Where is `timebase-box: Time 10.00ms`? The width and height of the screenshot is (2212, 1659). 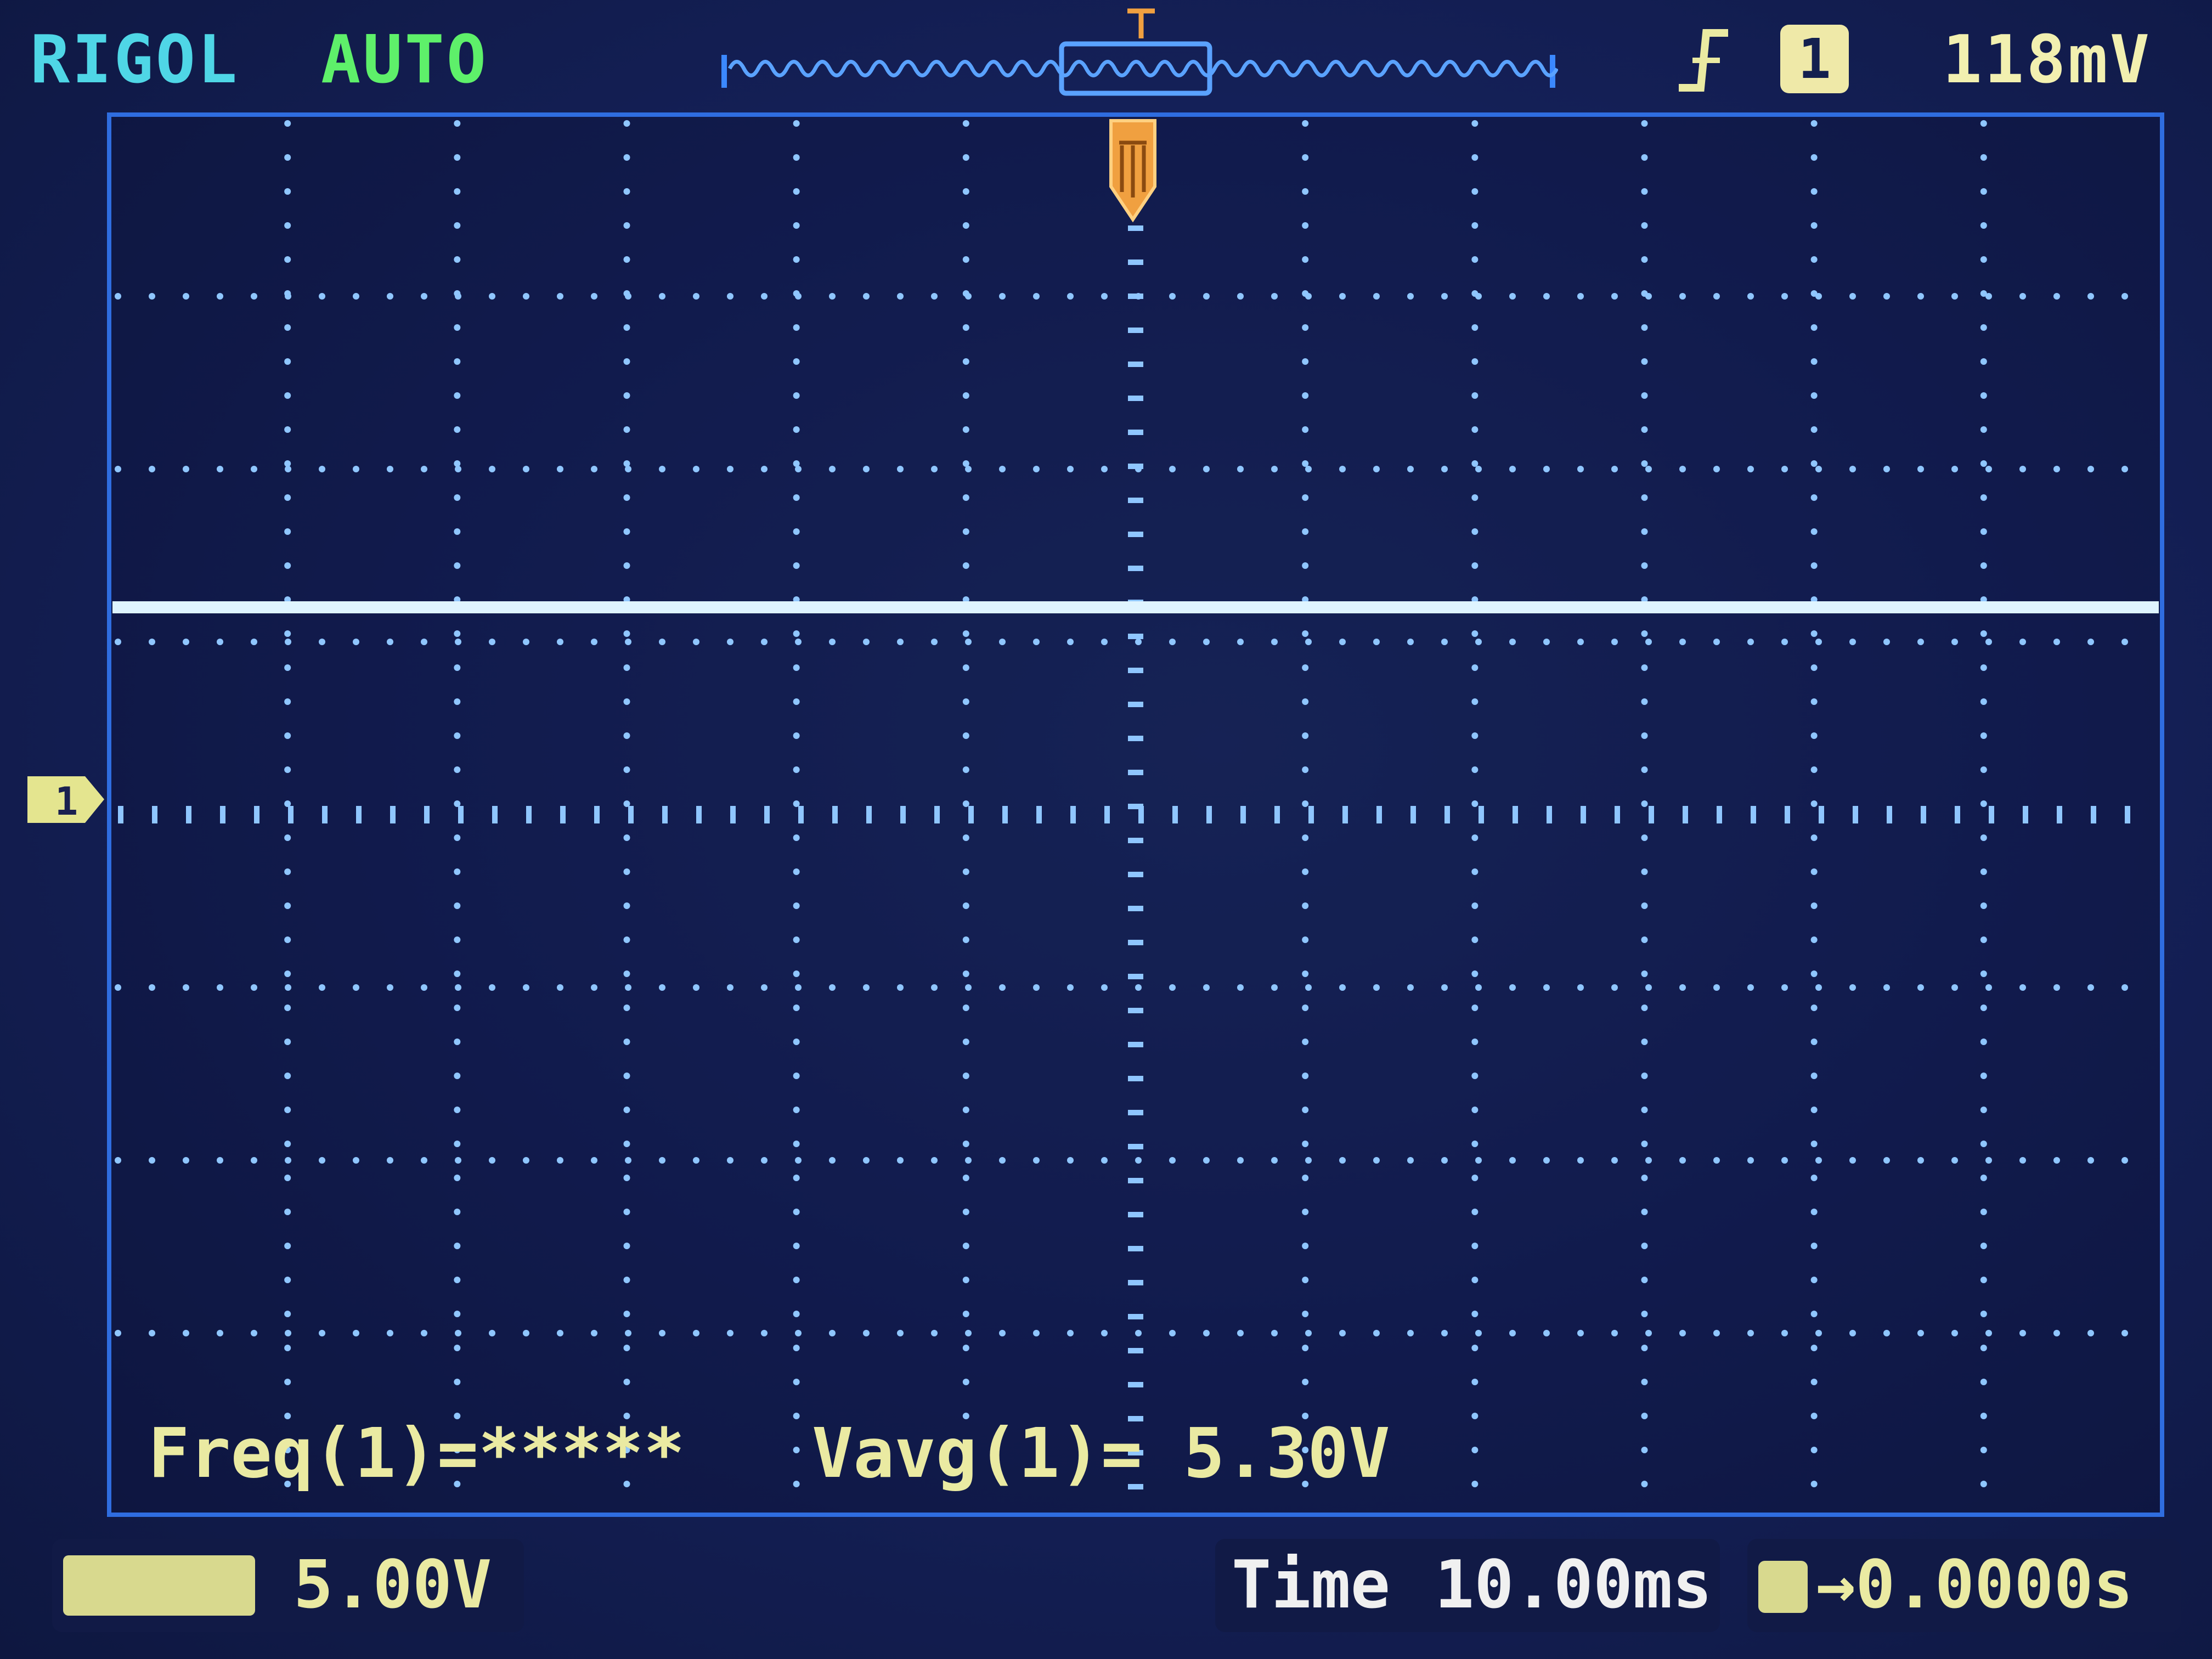 timebase-box: Time 10.00ms is located at coordinates (1468, 1586).